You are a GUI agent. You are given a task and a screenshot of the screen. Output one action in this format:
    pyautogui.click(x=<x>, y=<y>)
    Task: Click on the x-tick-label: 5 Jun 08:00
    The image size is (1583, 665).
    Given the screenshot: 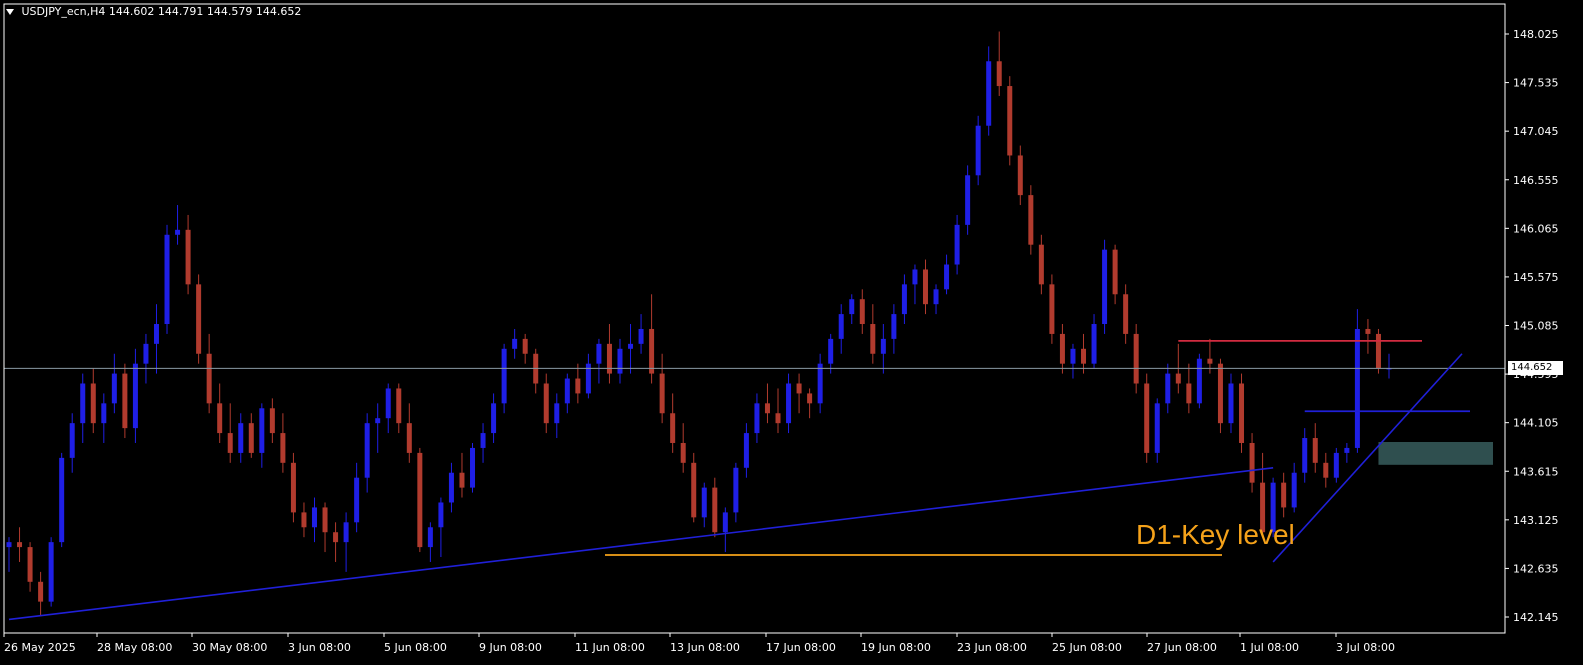 What is the action you would take?
    pyautogui.click(x=415, y=647)
    